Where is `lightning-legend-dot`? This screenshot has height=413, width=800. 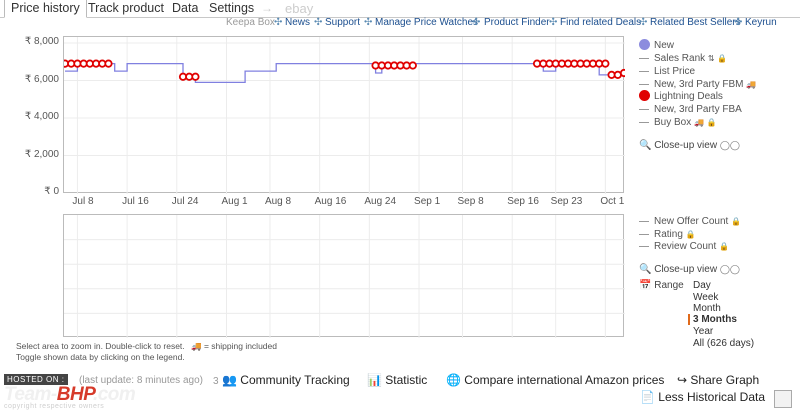
lightning-legend-dot is located at coordinates (644, 95).